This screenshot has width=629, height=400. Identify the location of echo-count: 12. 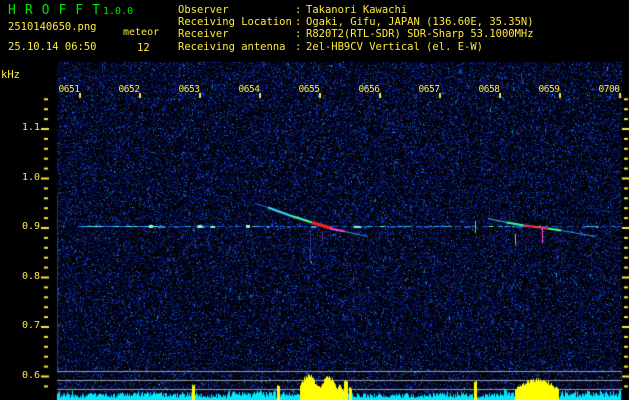
(143, 48).